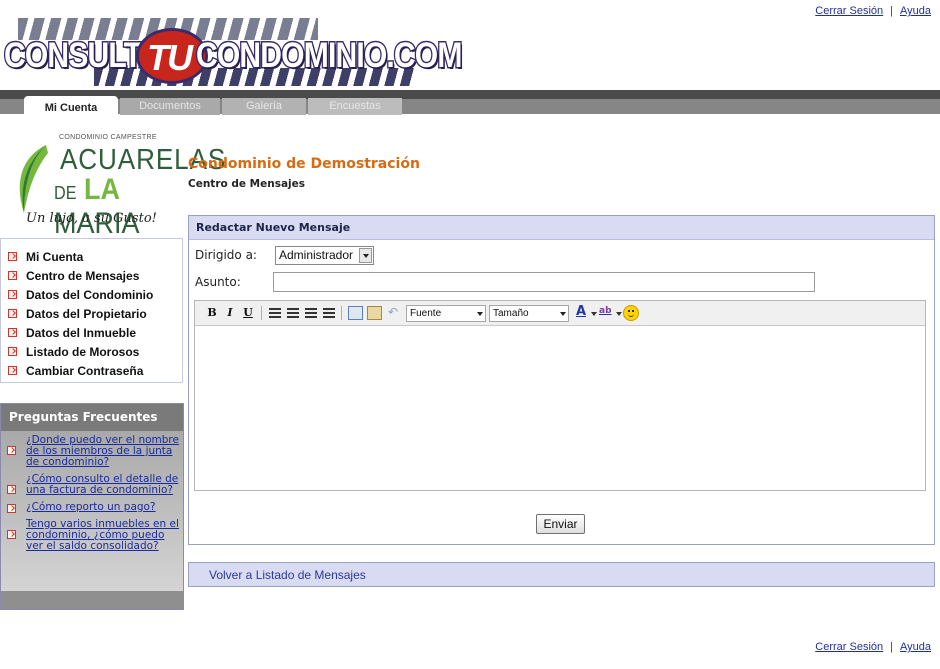 The height and width of the screenshot is (669, 940). Describe the element at coordinates (102, 189) in the screenshot. I see `condo-logo-la: LA` at that location.